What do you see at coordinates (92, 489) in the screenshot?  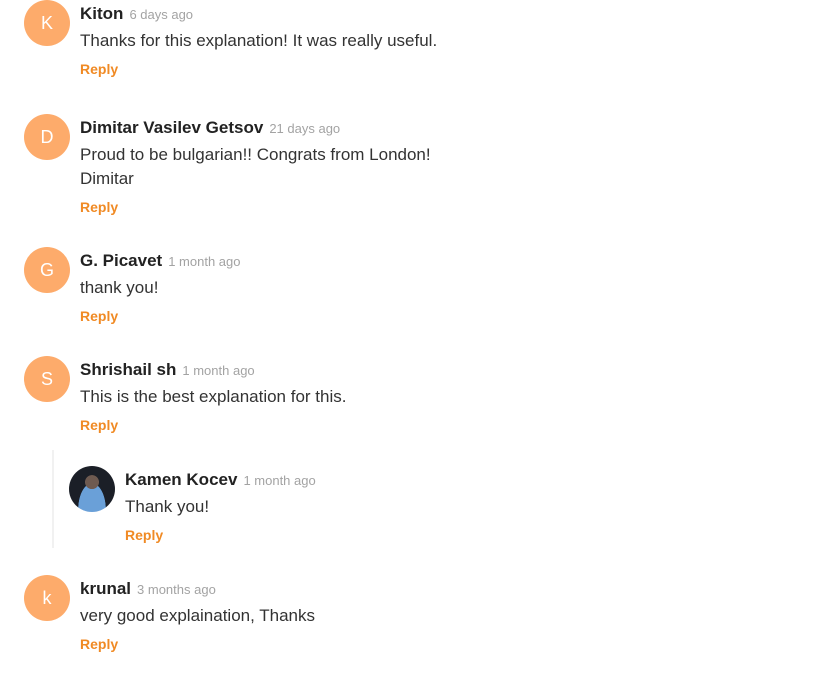 I see `avatar-photo` at bounding box center [92, 489].